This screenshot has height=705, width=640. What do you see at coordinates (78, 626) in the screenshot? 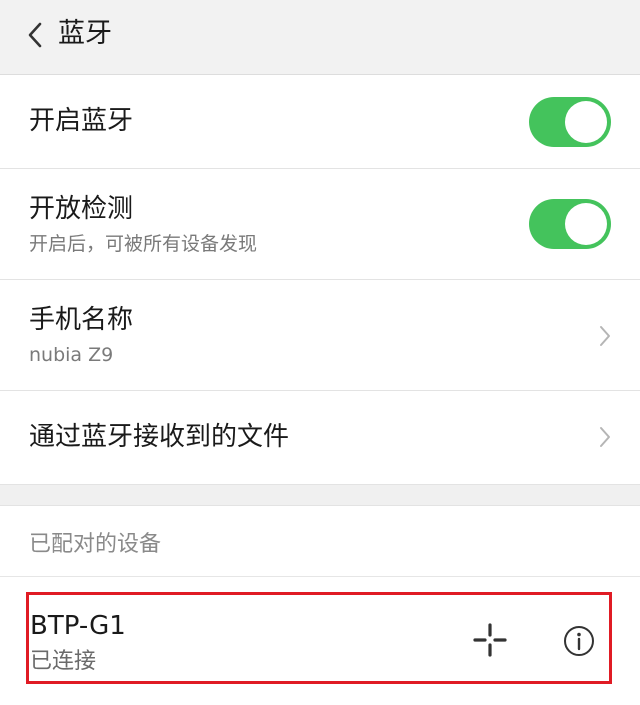
I see `paired-device-name: BTP-G1` at bounding box center [78, 626].